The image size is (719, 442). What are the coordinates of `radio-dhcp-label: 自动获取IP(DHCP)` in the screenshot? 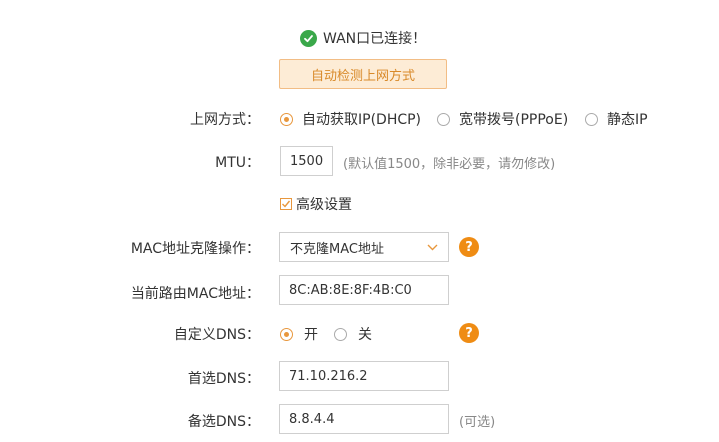 It's located at (361, 119).